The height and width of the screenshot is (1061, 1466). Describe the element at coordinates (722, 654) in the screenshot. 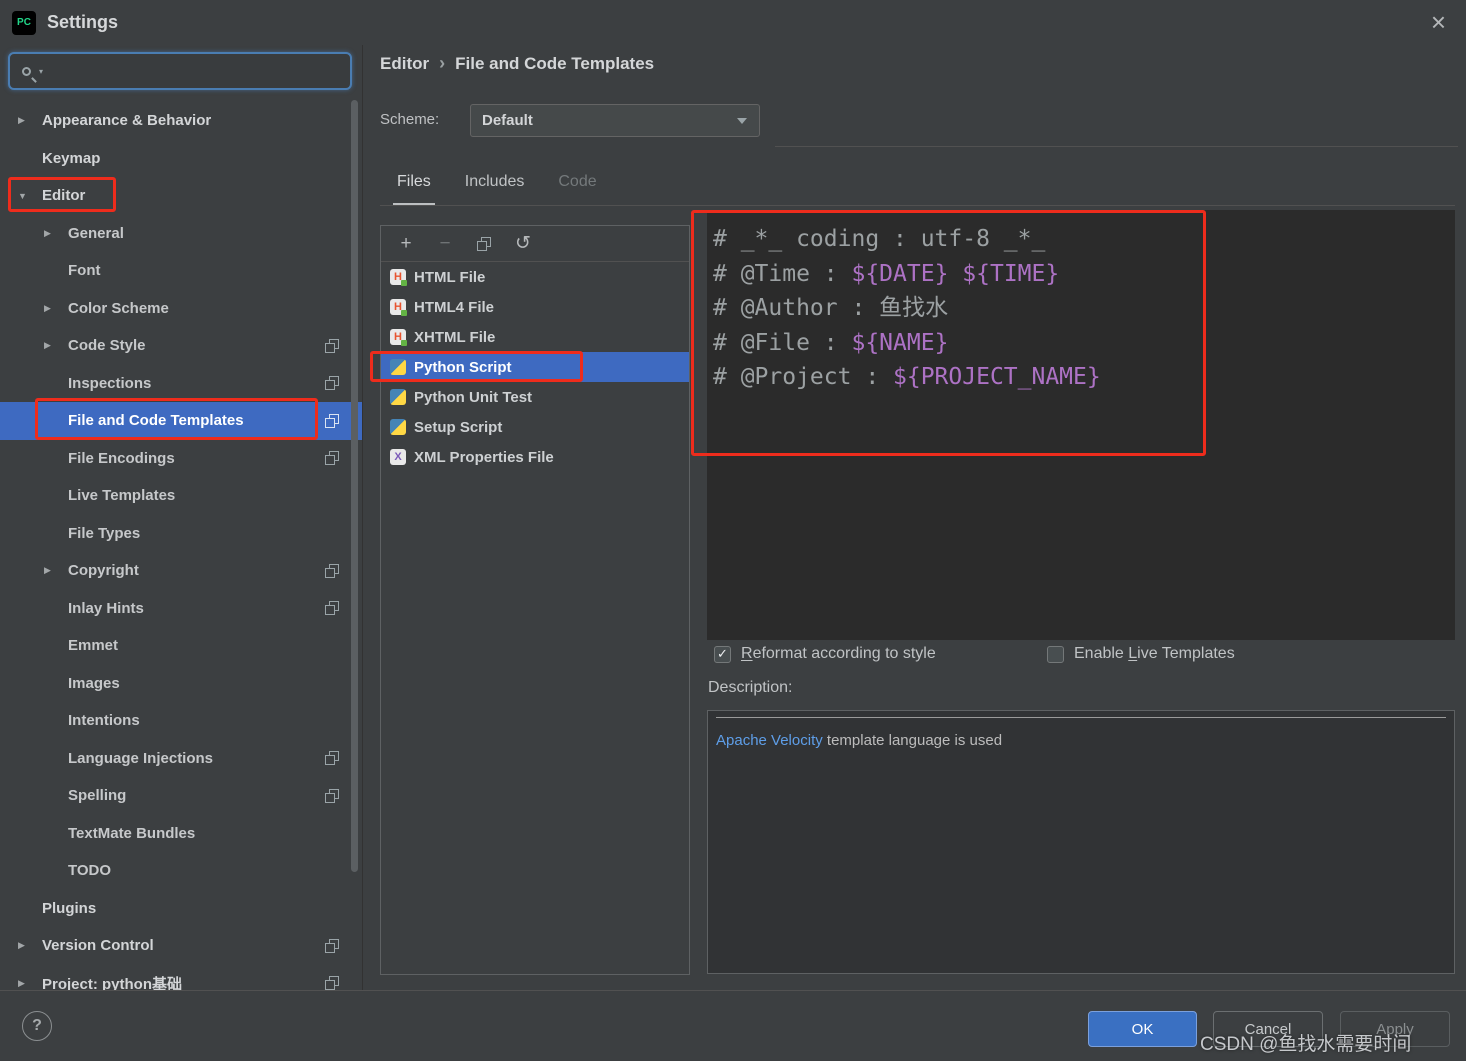

I see `reformat-checkbox: ✓` at that location.